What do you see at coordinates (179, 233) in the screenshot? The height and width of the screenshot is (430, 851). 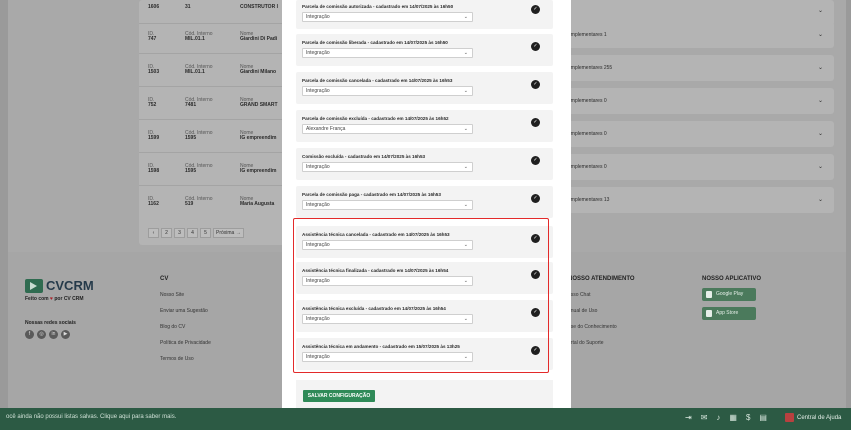 I see `page-button: 3` at bounding box center [179, 233].